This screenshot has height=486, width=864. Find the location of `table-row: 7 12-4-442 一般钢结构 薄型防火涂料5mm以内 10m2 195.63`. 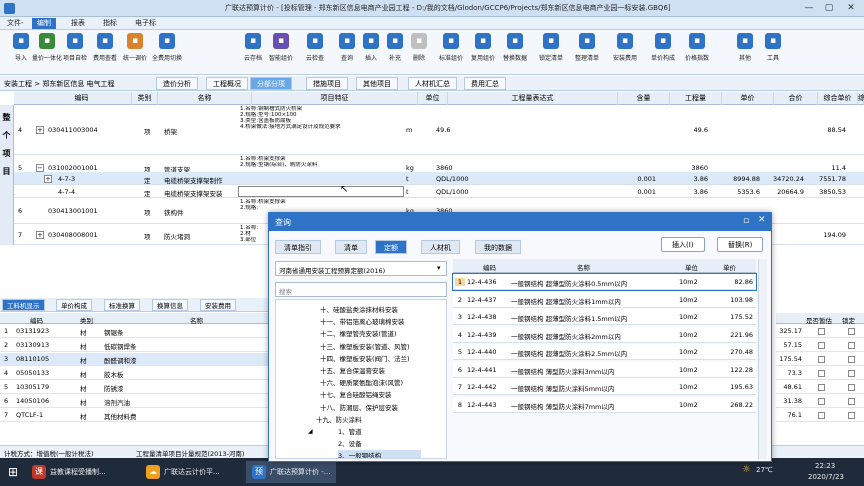

table-row: 7 12-4-442 一般钢结构 薄型防火涂料5mm以内 10m2 195.63 is located at coordinates (604, 387).